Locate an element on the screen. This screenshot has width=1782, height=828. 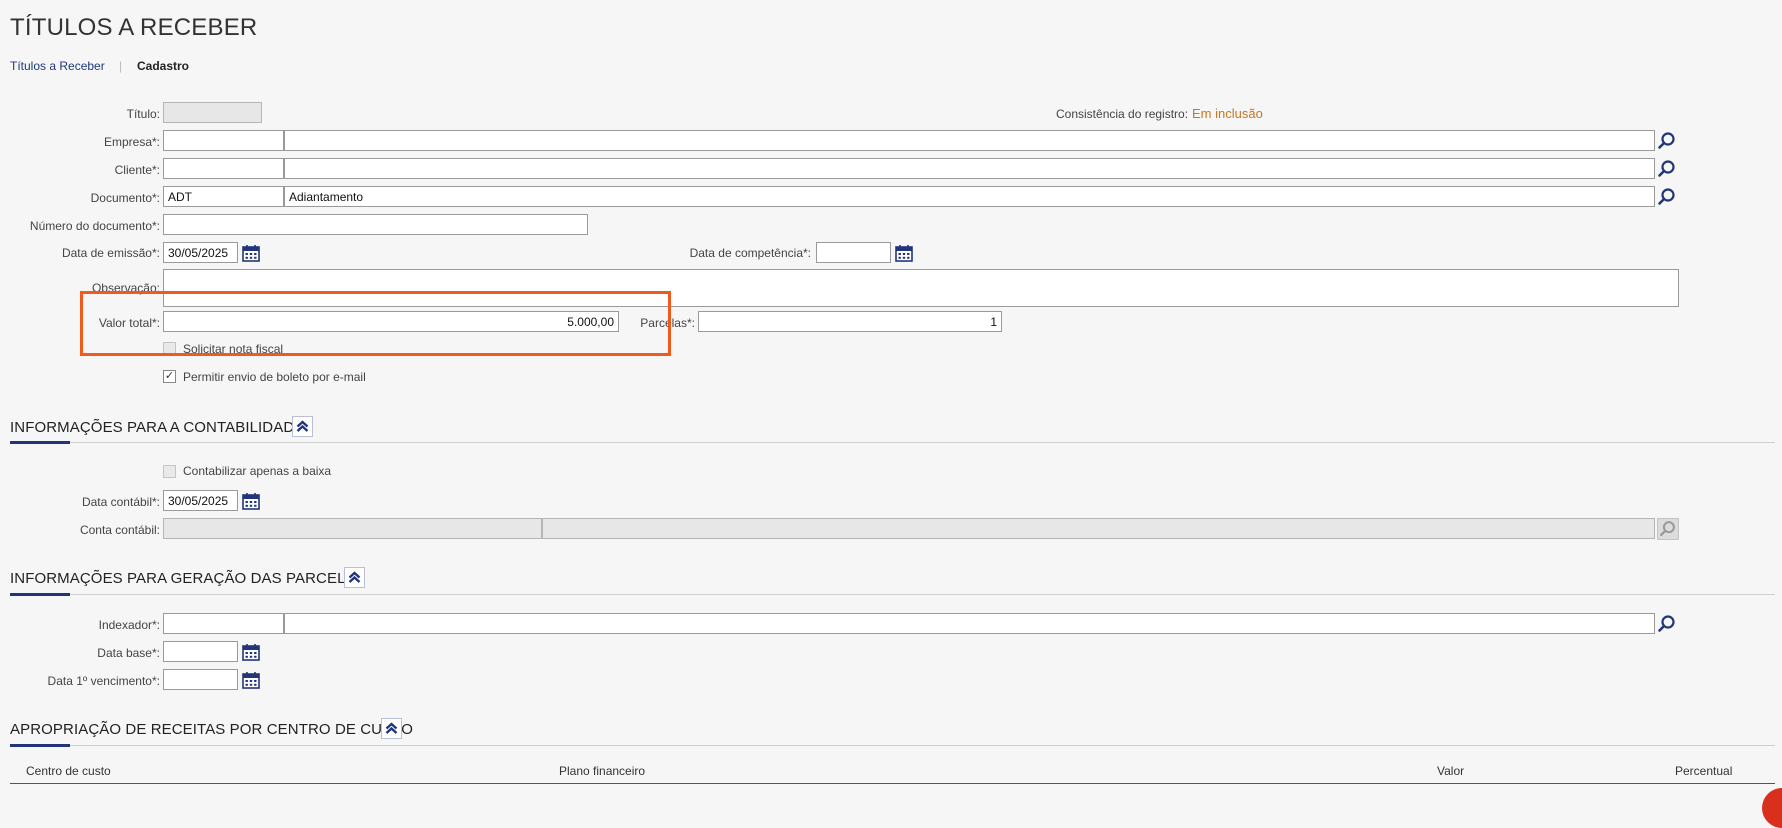
column-header-valor: Valor is located at coordinates (1450, 771).